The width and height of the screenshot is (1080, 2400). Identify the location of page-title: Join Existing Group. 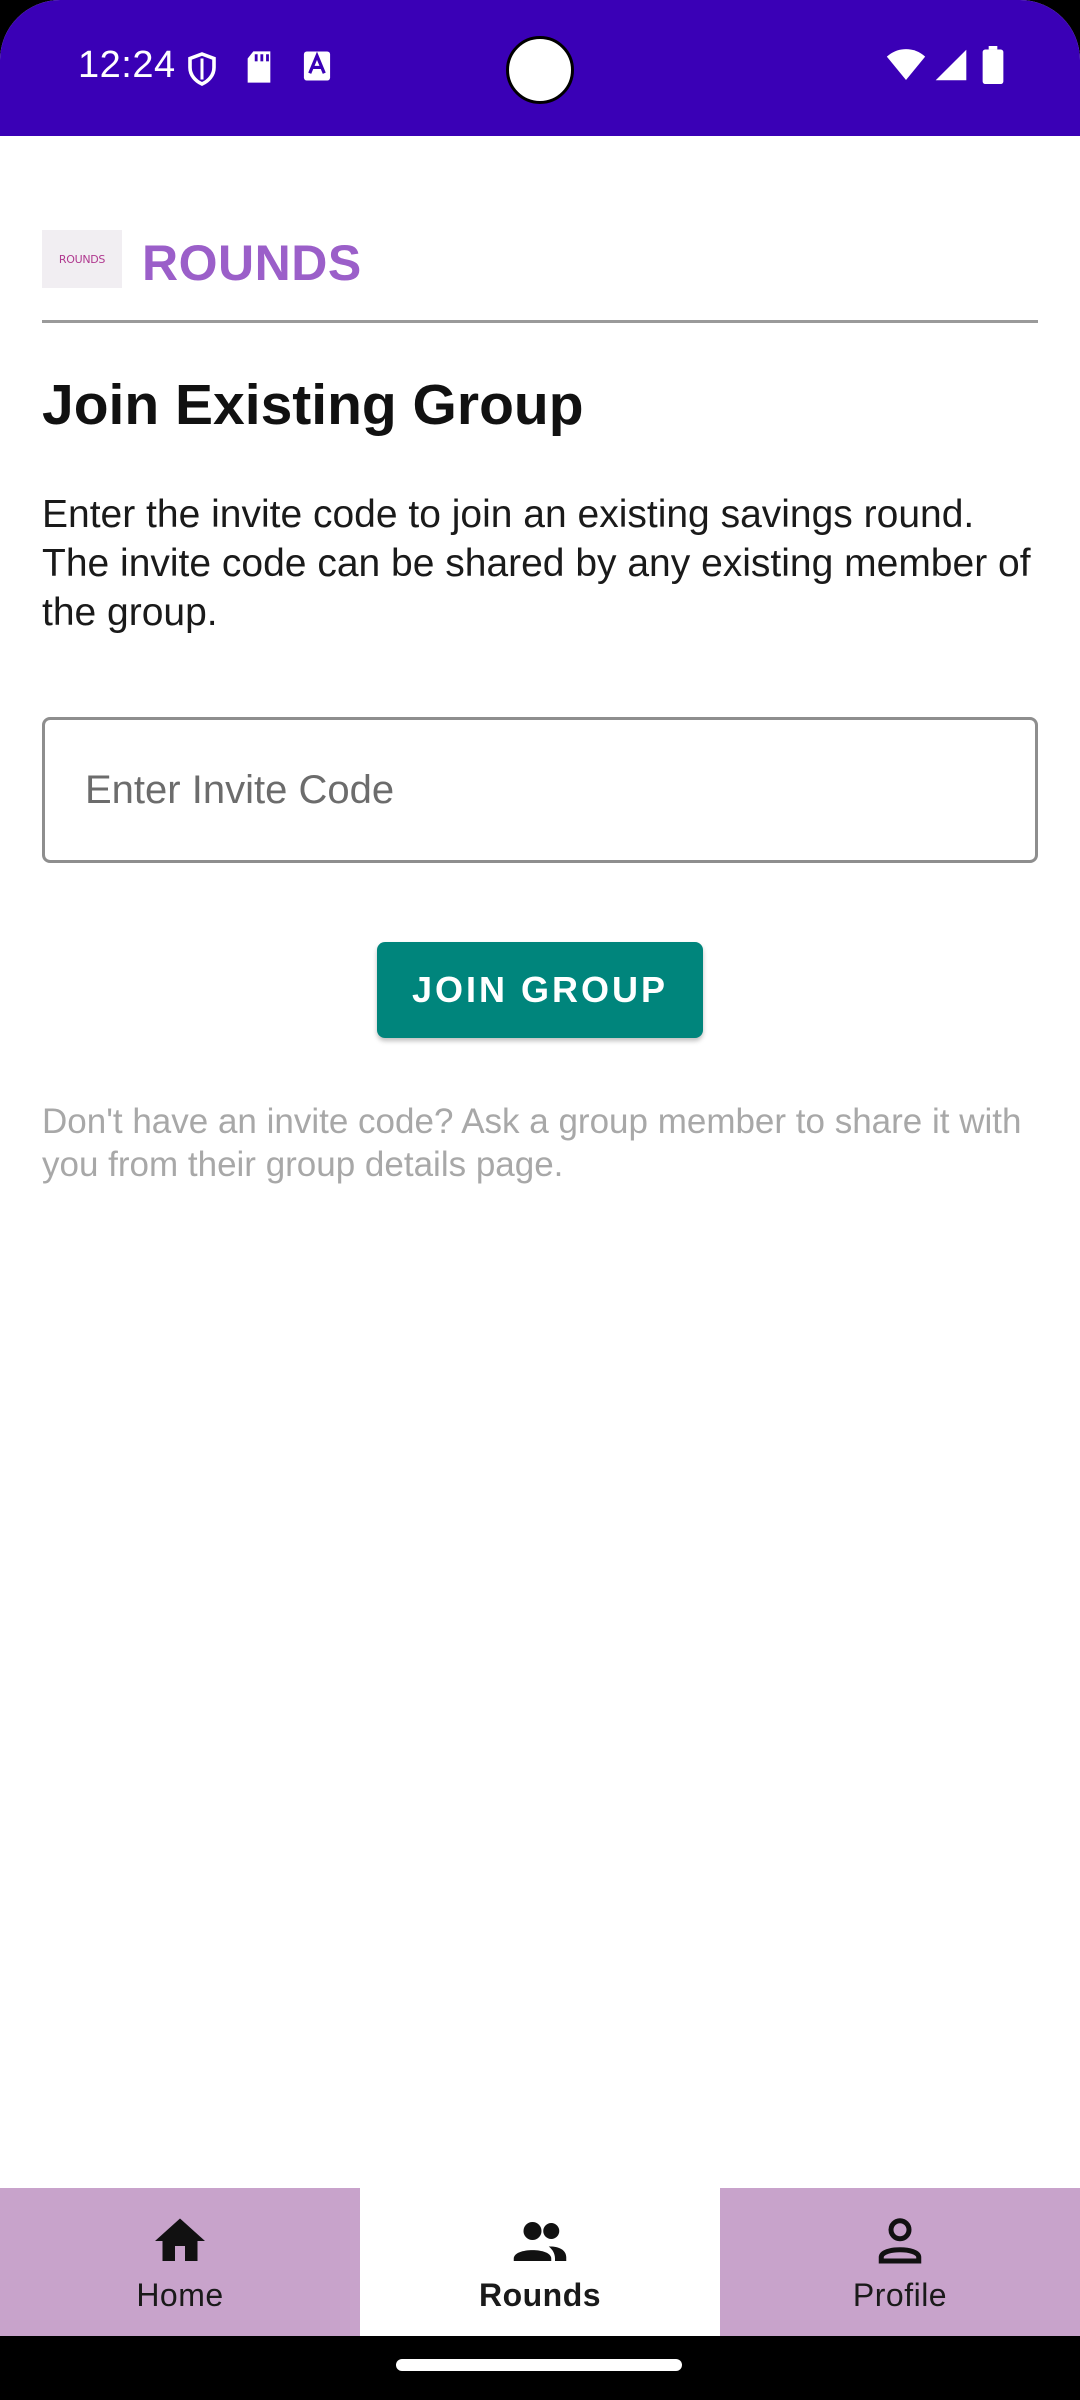
(313, 405).